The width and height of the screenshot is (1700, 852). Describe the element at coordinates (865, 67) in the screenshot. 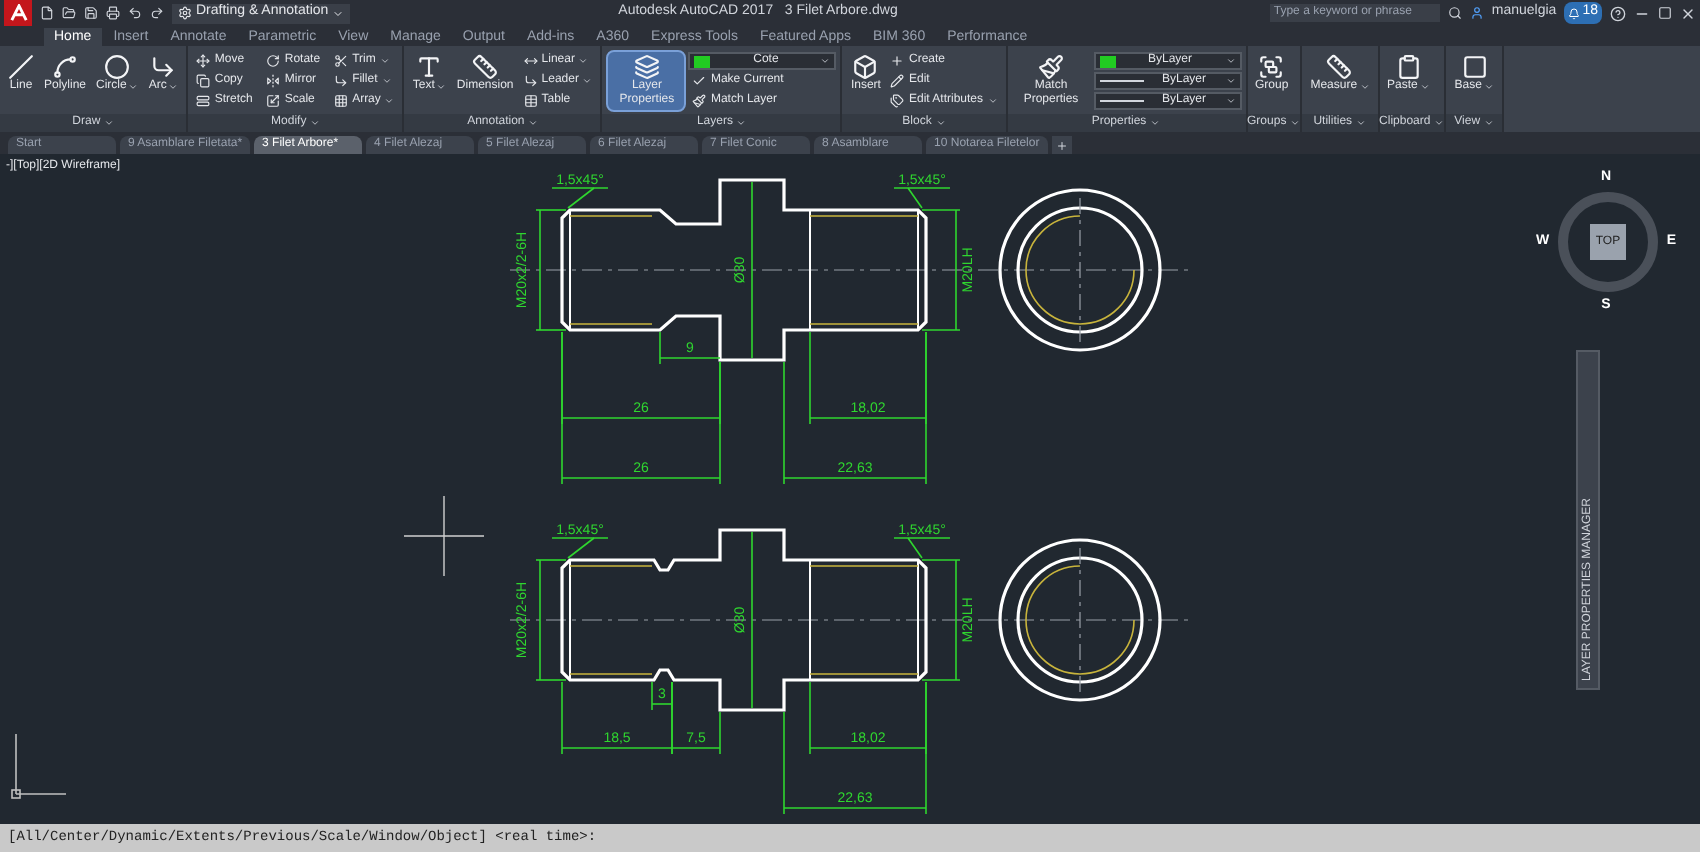

I see `insert-block-icon` at that location.